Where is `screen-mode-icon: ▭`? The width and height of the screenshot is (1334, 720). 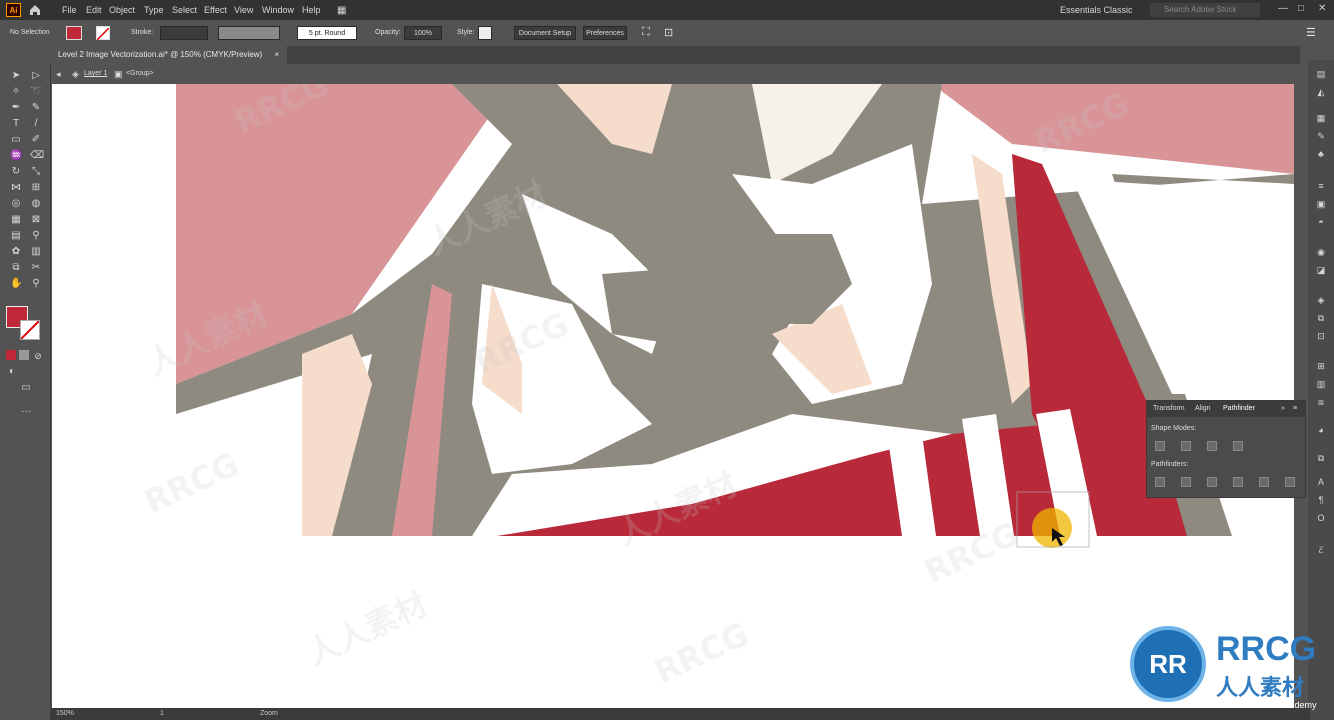
screen-mode-icon: ▭ is located at coordinates (26, 388).